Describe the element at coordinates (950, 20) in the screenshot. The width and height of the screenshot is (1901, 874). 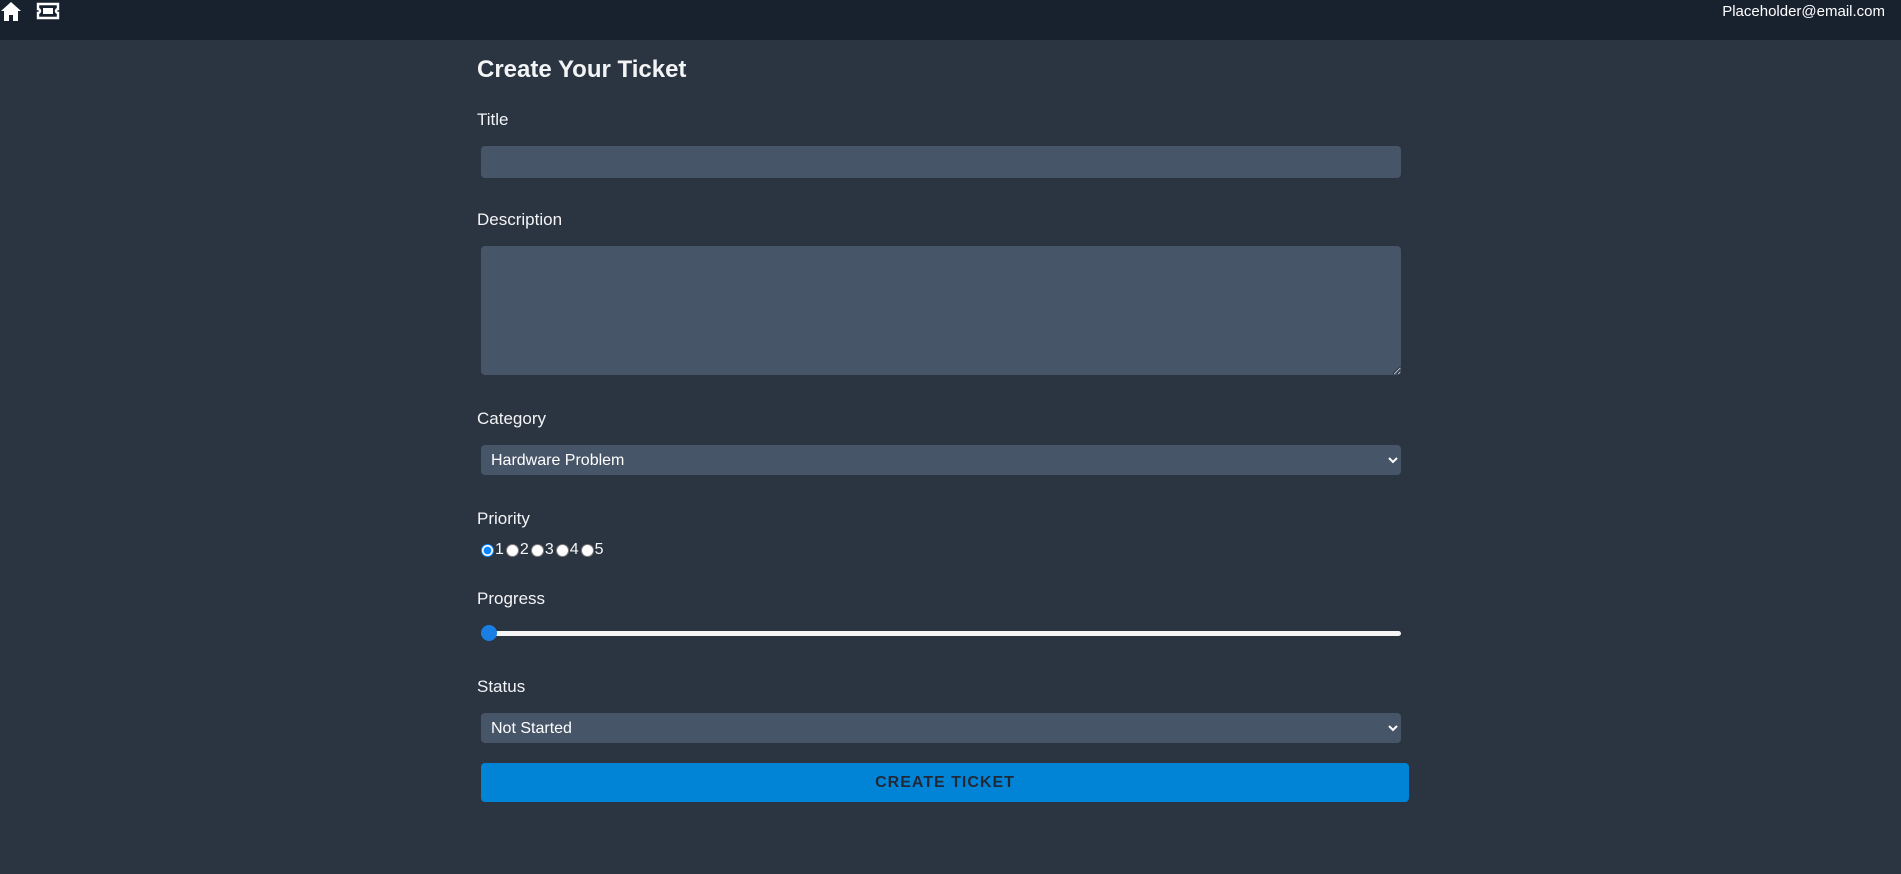
I see `top-nav-bar: Placeholder@email.com` at that location.